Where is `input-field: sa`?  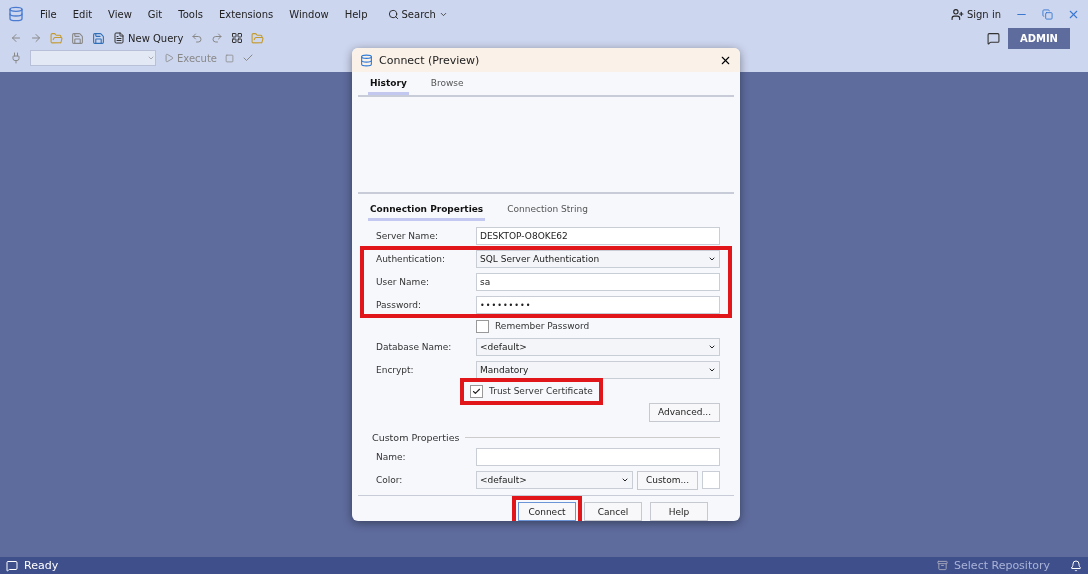
input-field: sa is located at coordinates (598, 282).